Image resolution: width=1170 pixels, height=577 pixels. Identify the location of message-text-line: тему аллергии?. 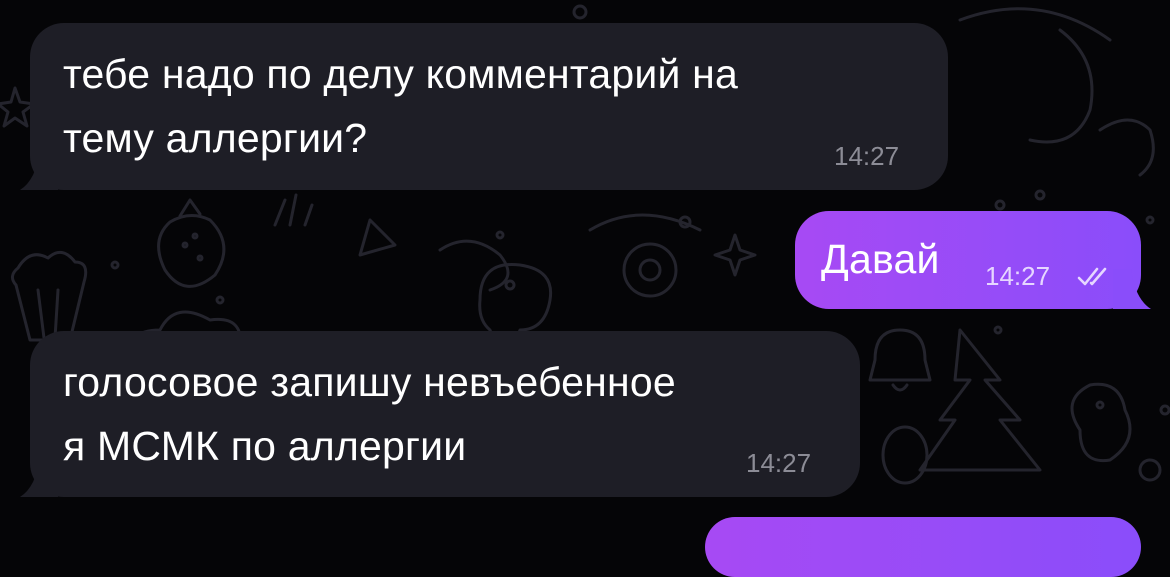
(215, 138).